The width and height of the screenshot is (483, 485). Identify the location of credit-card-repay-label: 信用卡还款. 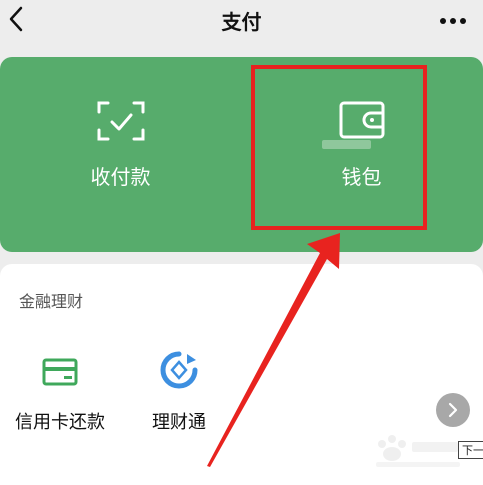
(60, 422).